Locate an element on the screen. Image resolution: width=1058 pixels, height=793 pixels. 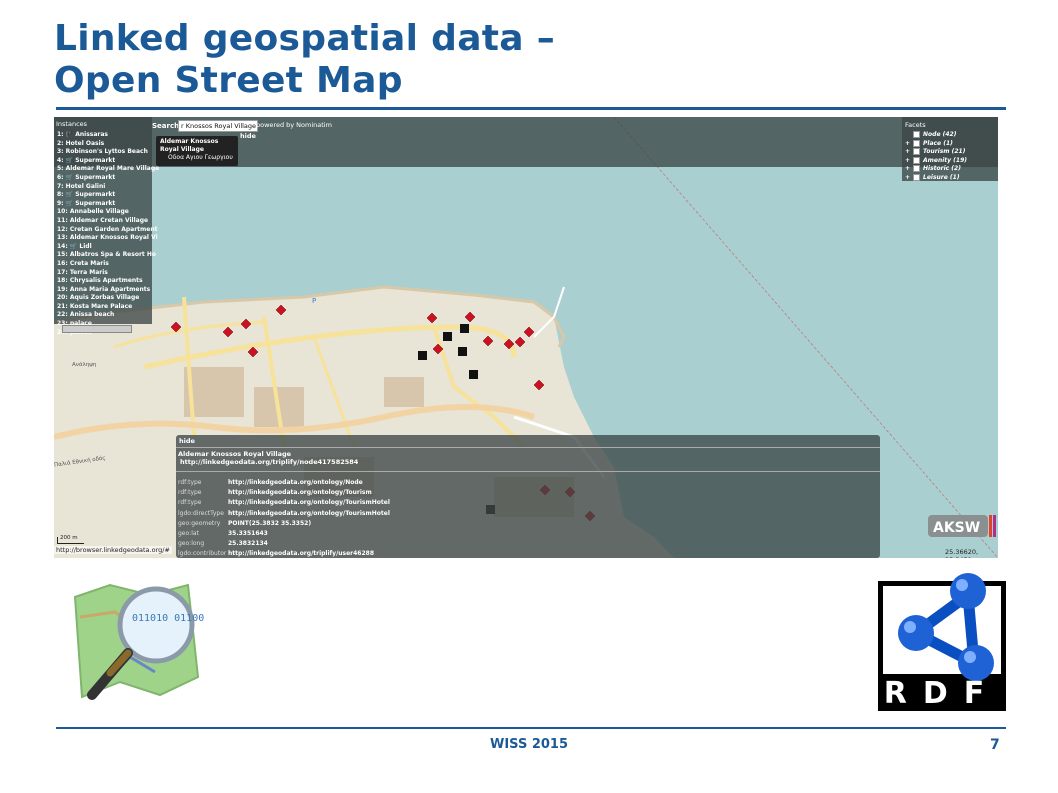
osm-binary-text: 011010 01100 is located at coordinates (168, 618).